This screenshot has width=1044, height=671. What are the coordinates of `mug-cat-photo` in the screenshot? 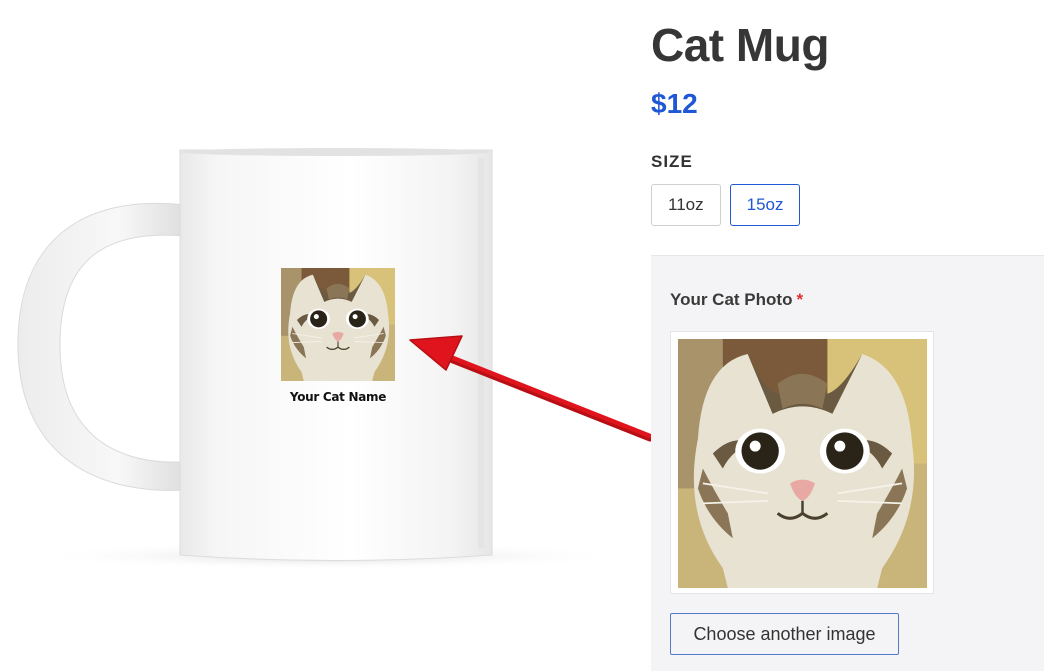 It's located at (338, 324).